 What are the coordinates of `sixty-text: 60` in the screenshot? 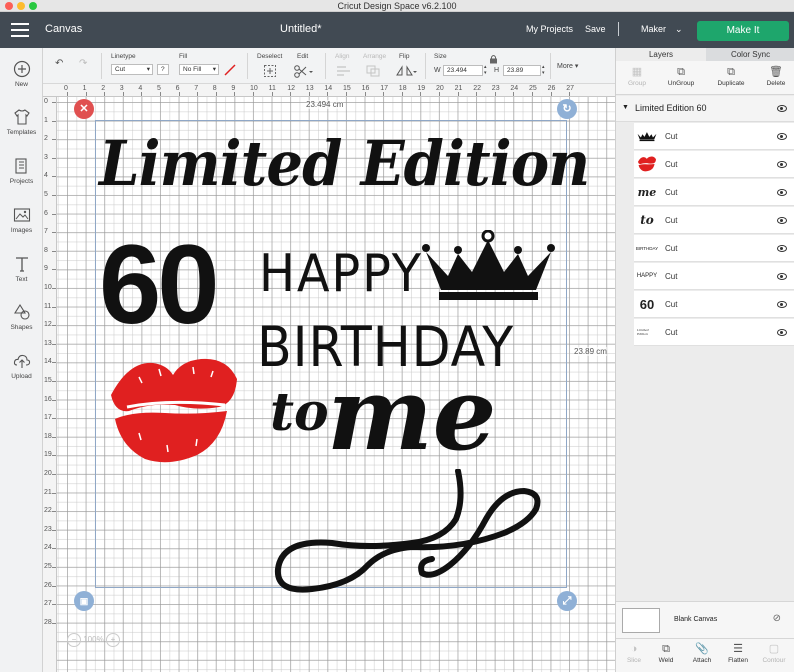 It's located at (159, 285).